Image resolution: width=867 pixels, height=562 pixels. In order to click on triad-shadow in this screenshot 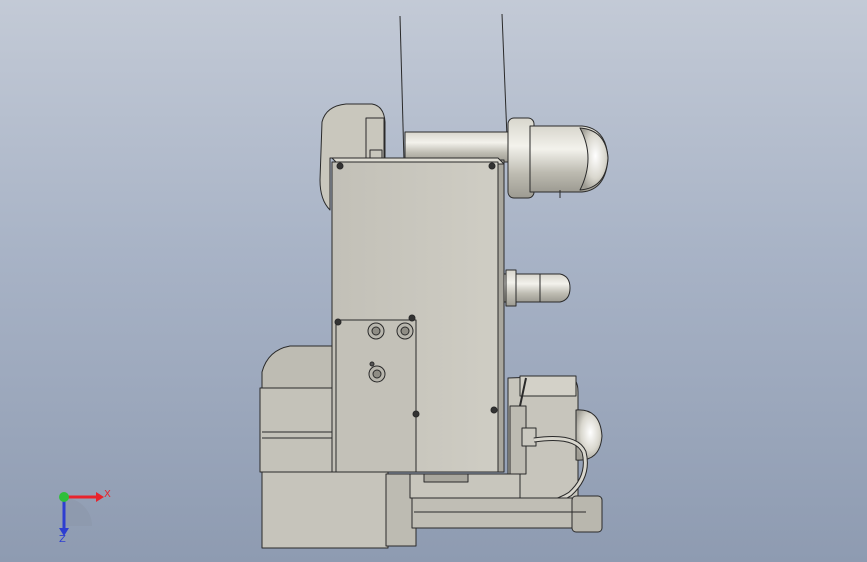, I will do `click(78, 512)`.